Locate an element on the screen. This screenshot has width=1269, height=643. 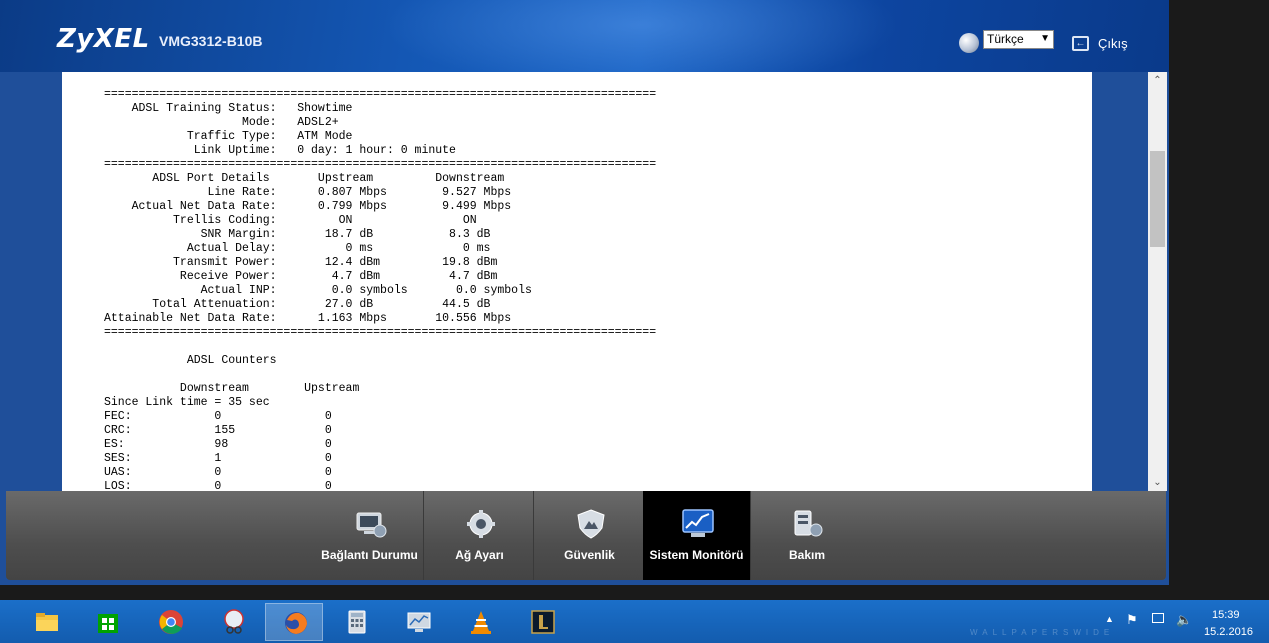
network-icon is located at coordinates (1158, 618).